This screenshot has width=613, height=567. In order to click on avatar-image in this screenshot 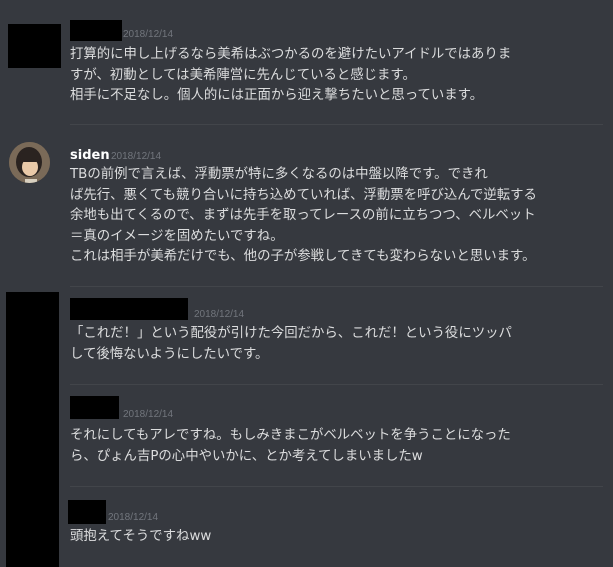, I will do `click(29, 162)`.